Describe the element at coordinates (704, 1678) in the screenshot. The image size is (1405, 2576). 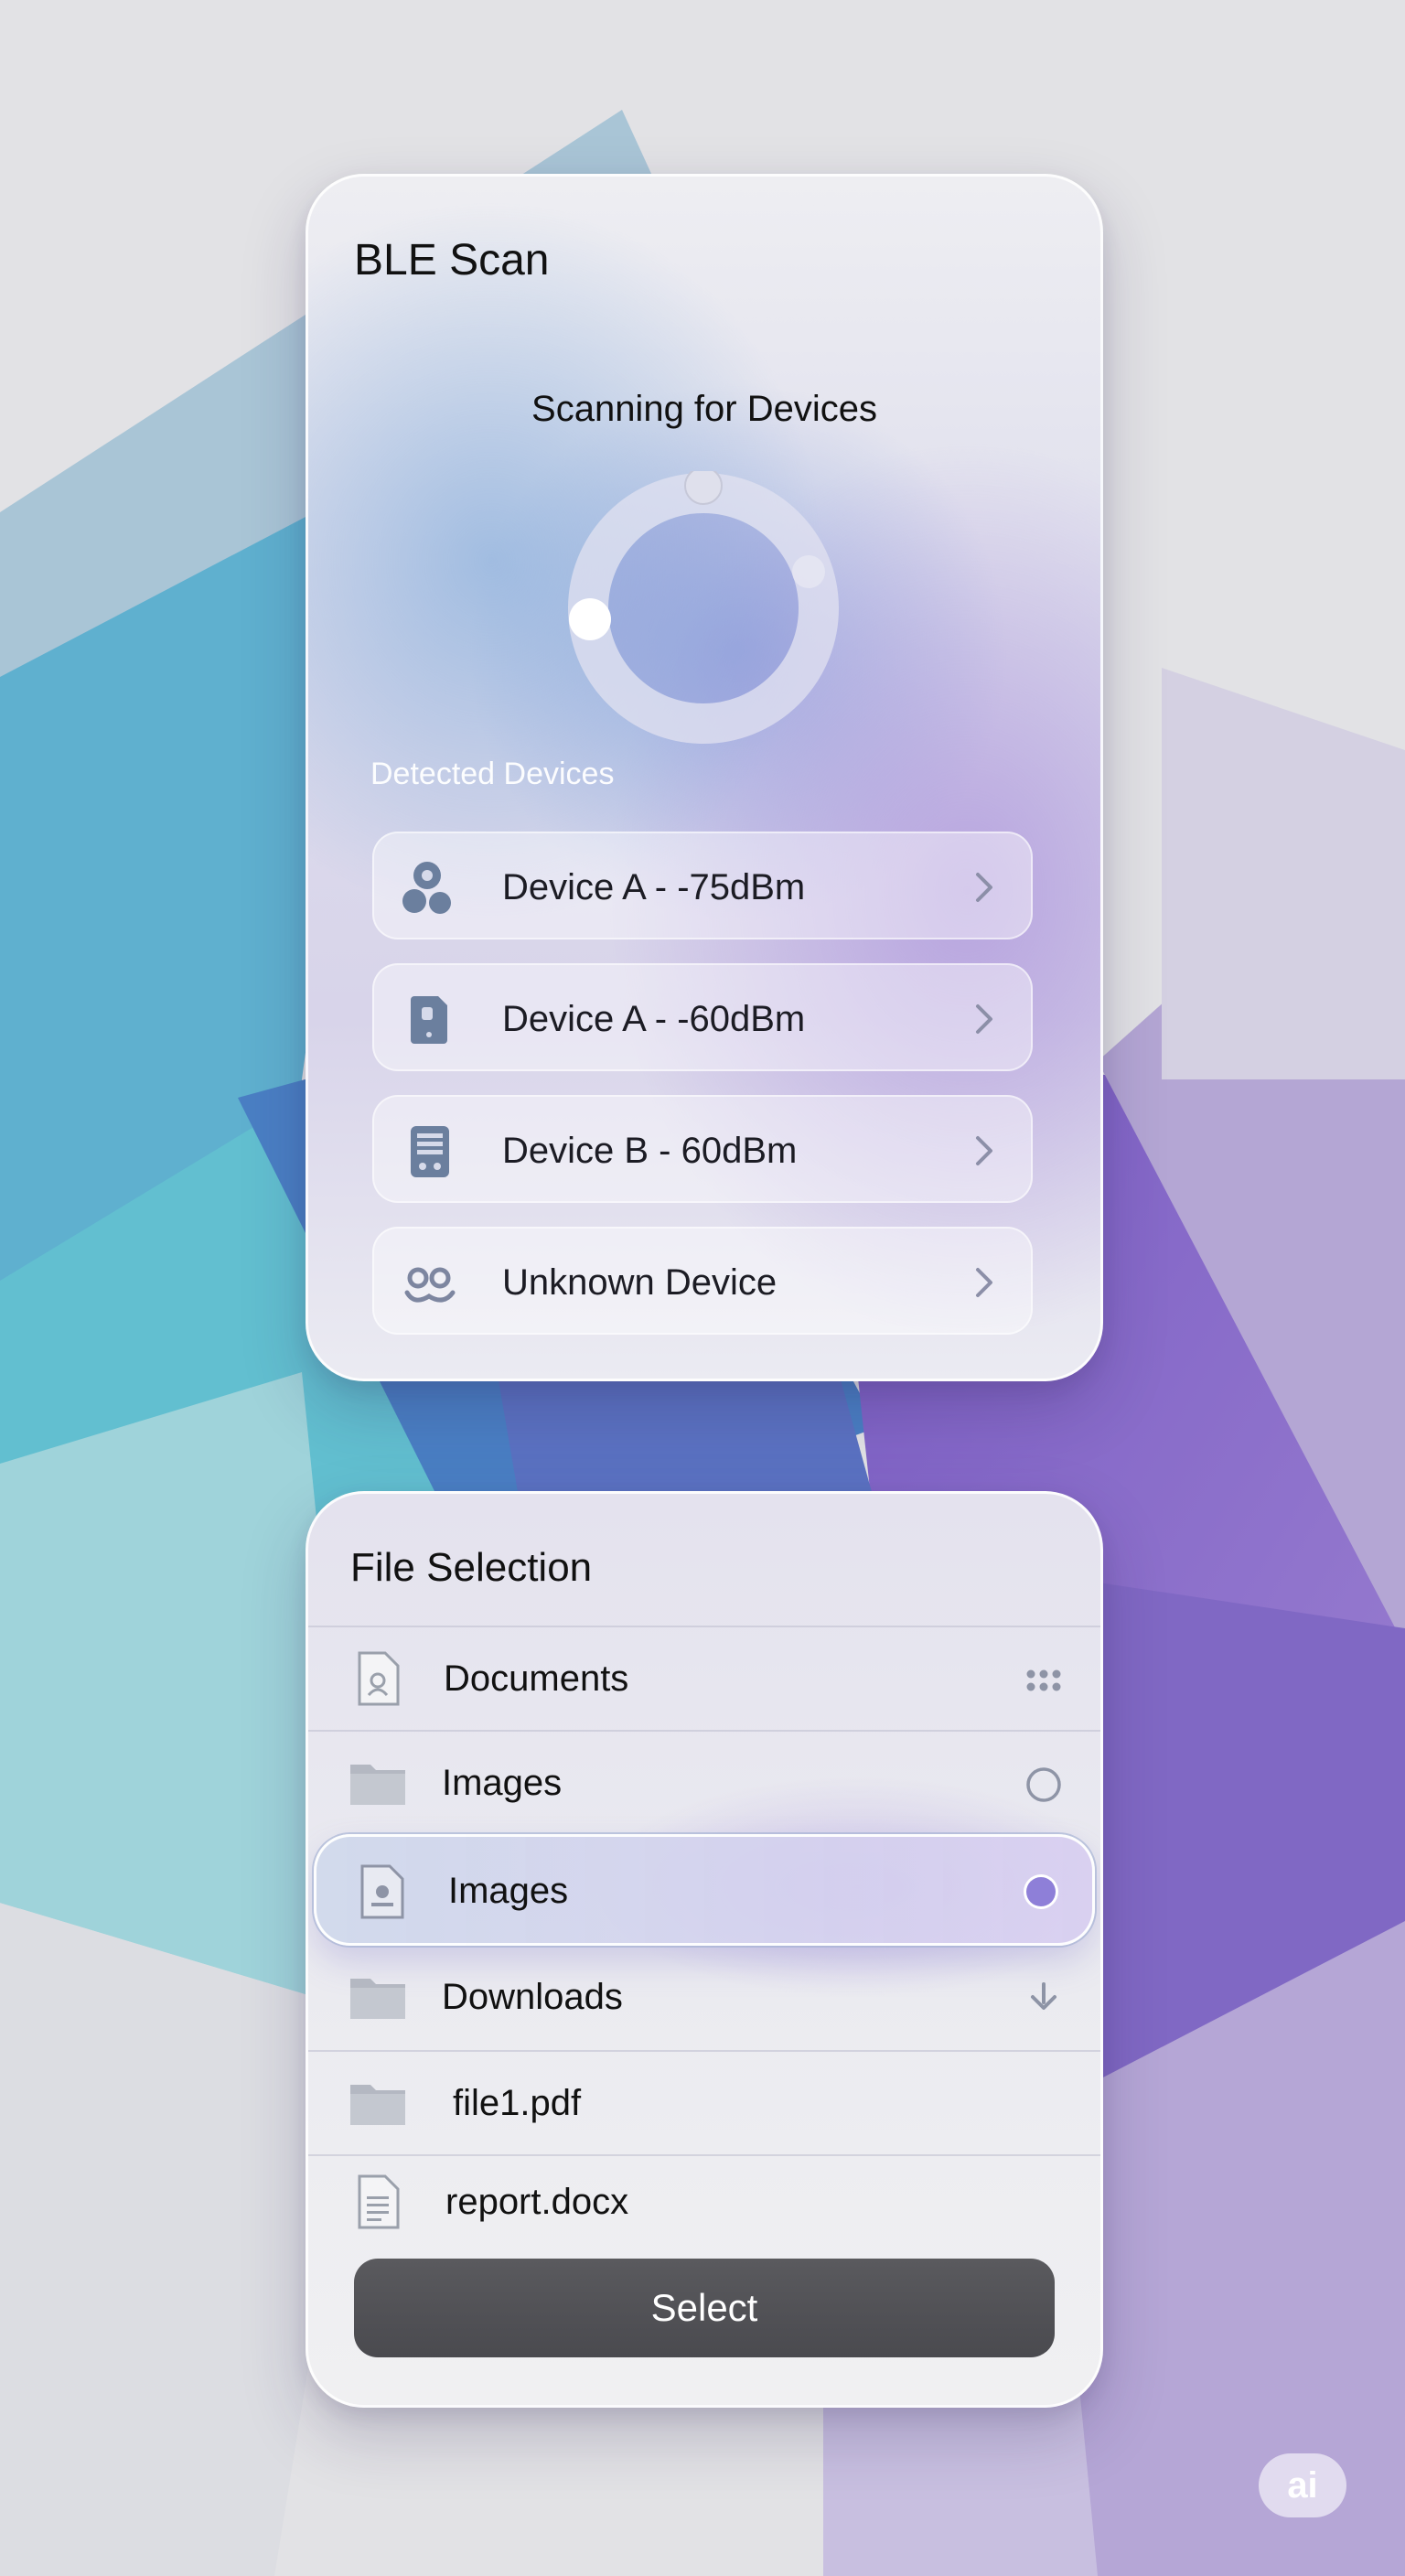
I see `file-row-documents: Documents` at that location.